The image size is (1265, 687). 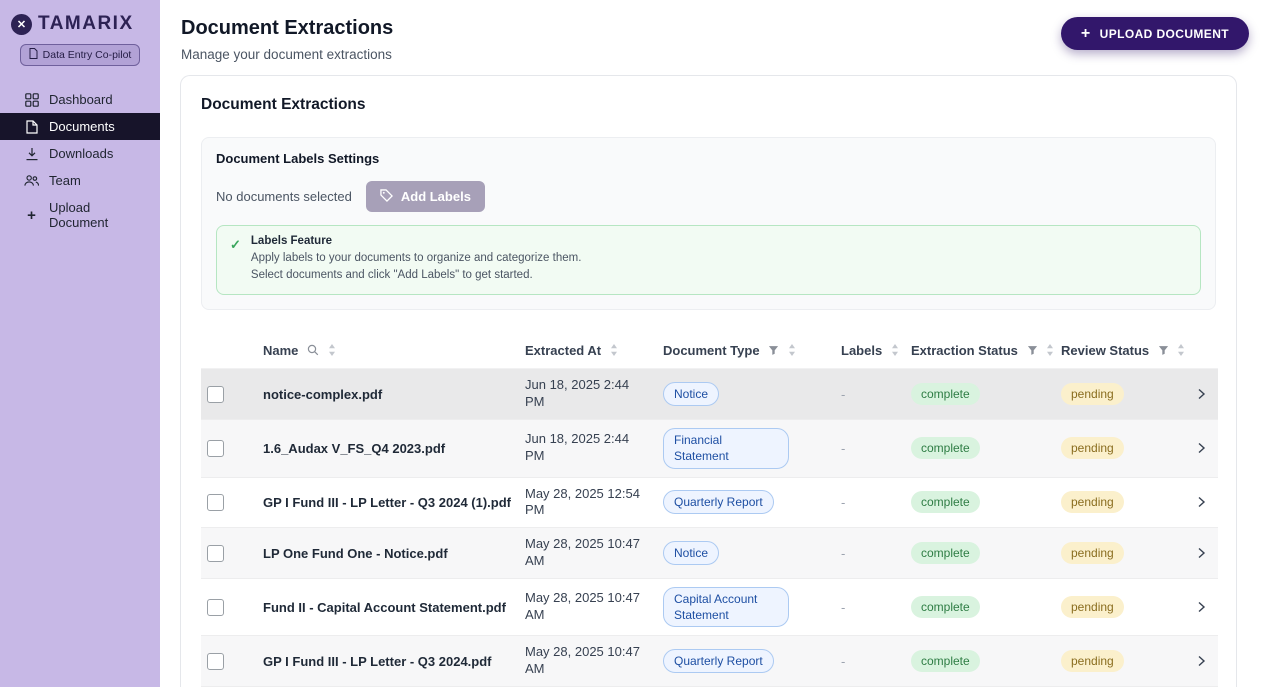 What do you see at coordinates (33, 55) in the screenshot?
I see `document-icon` at bounding box center [33, 55].